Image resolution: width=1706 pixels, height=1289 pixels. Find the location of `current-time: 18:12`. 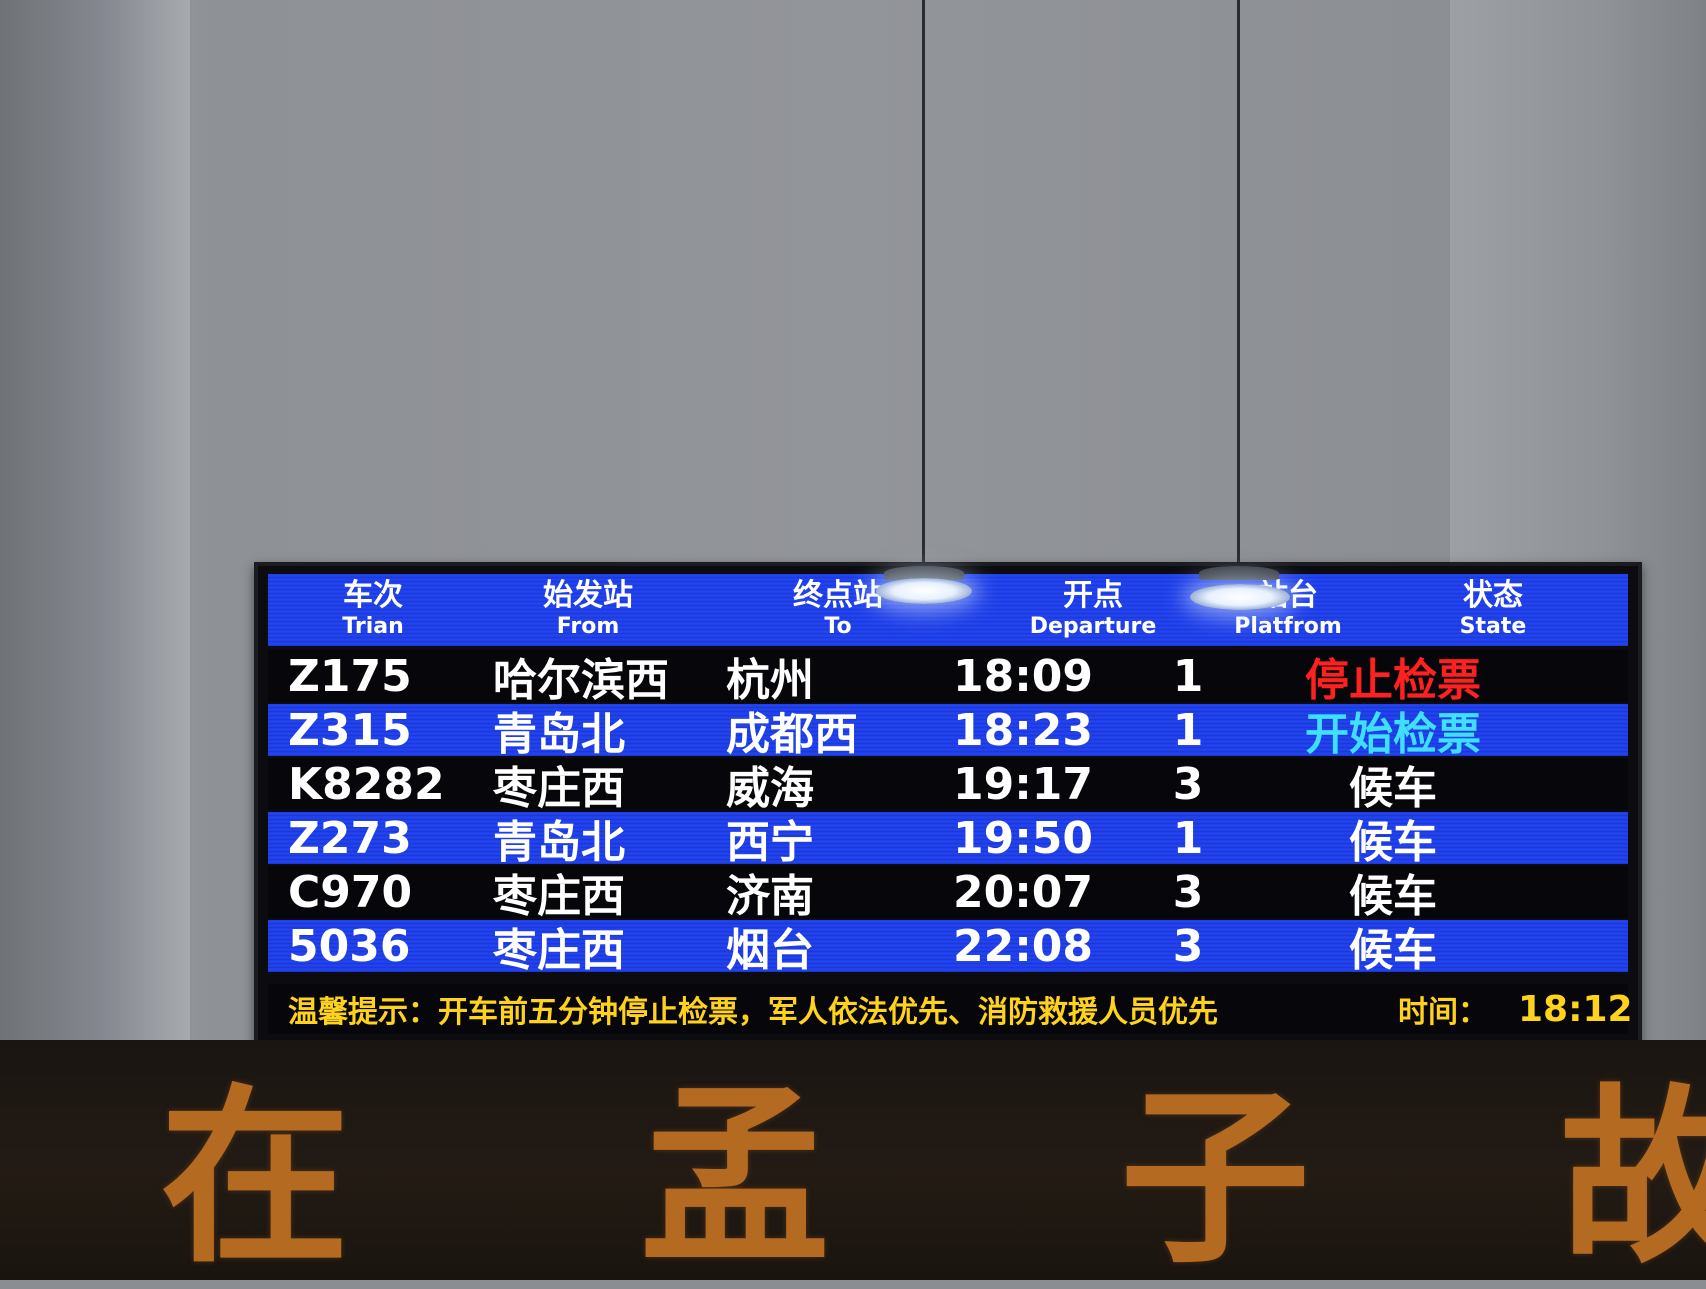

current-time: 18:12 is located at coordinates (1575, 1009).